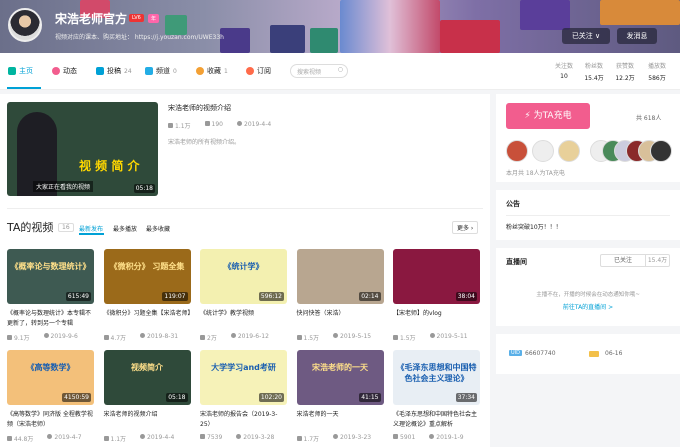 The height and width of the screenshot is (447, 680). Describe the element at coordinates (341, 314) in the screenshot. I see `video-title: 快问快答（宋浩）` at that location.